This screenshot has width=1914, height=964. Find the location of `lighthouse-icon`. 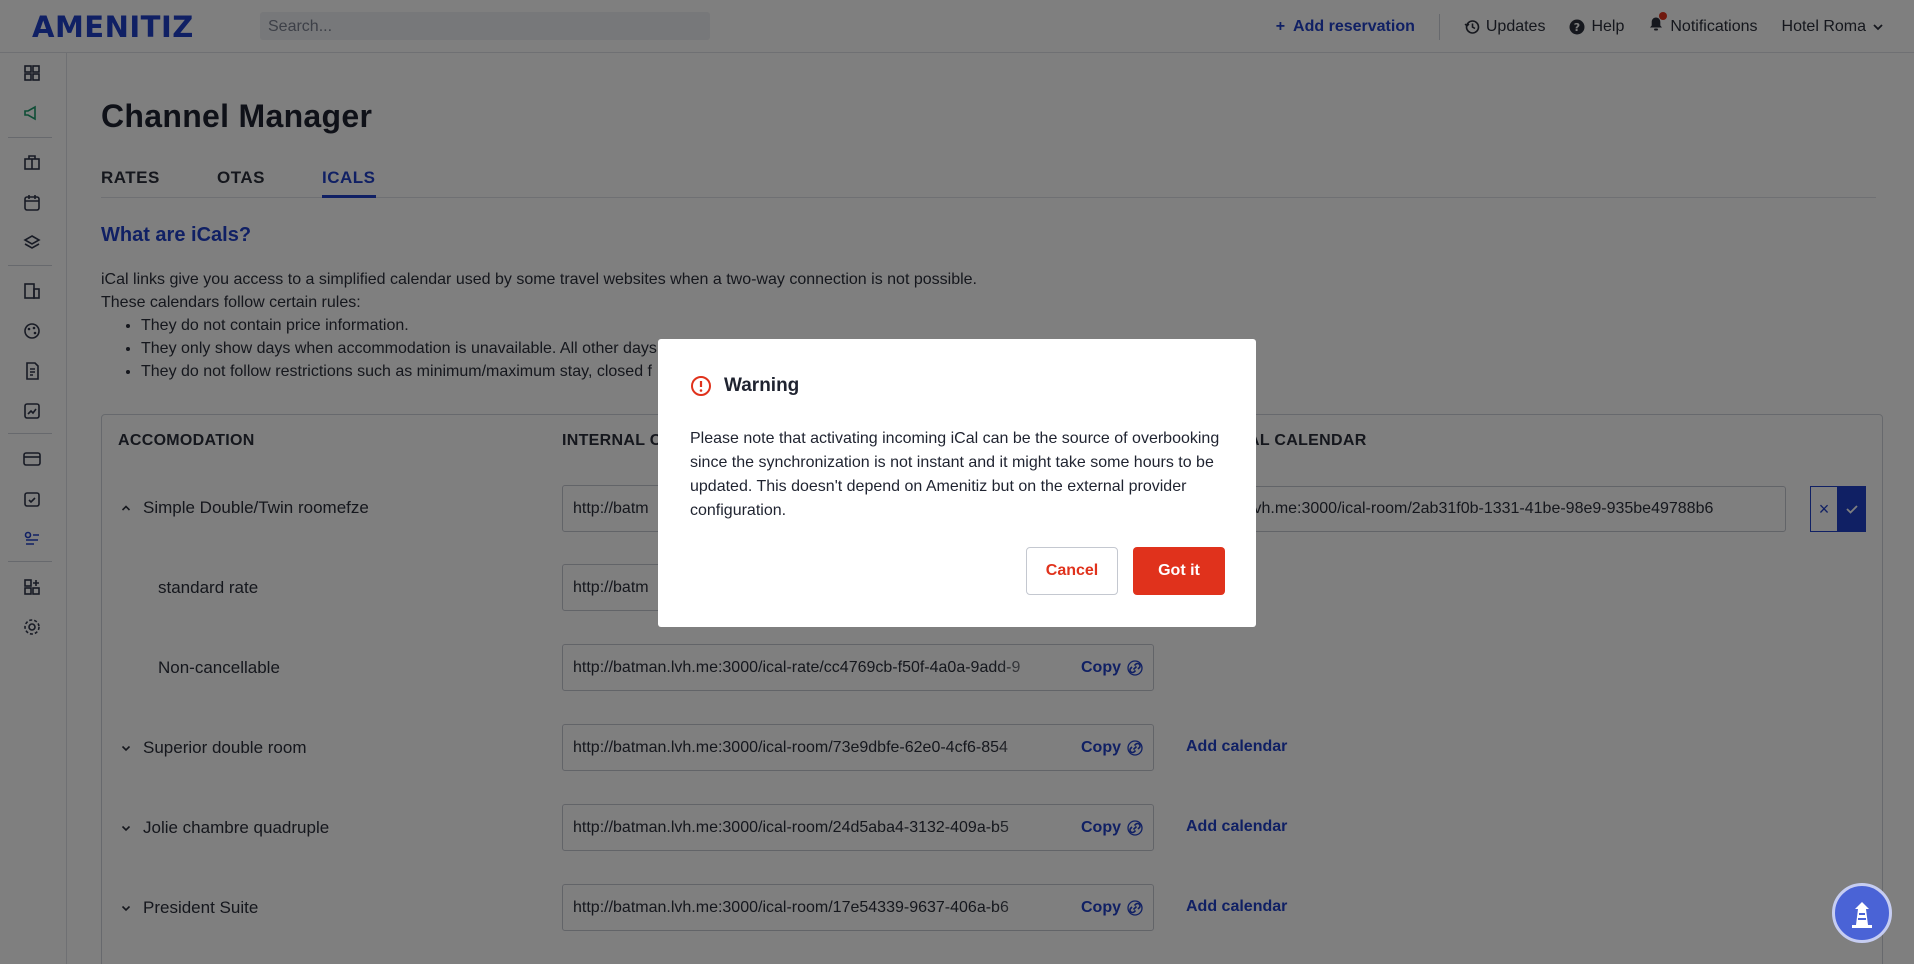

lighthouse-icon is located at coordinates (1862, 915).